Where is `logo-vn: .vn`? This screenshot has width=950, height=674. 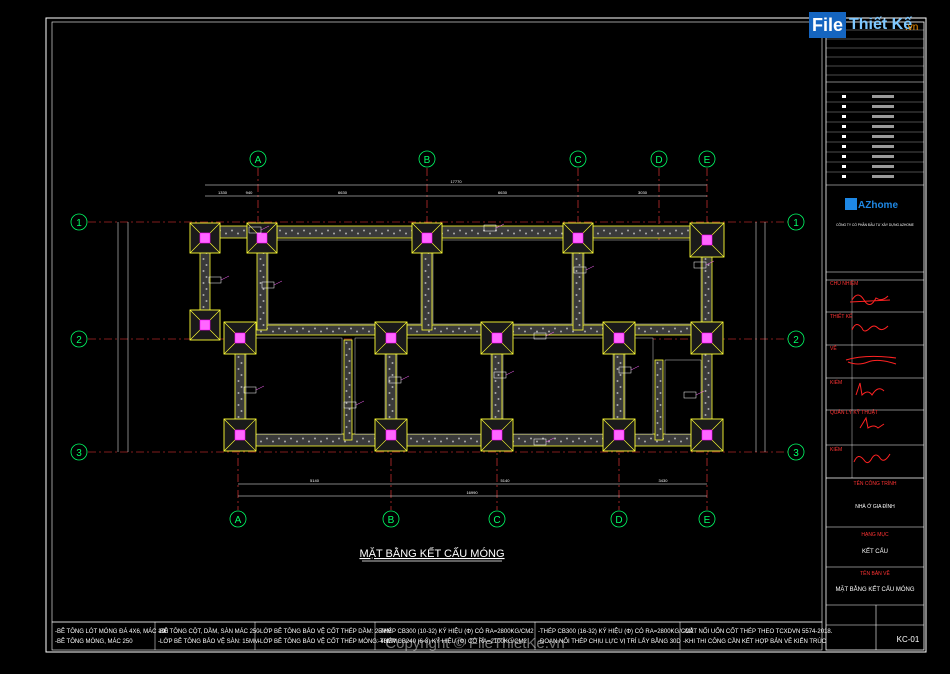
logo-vn: .vn is located at coordinates (912, 27).